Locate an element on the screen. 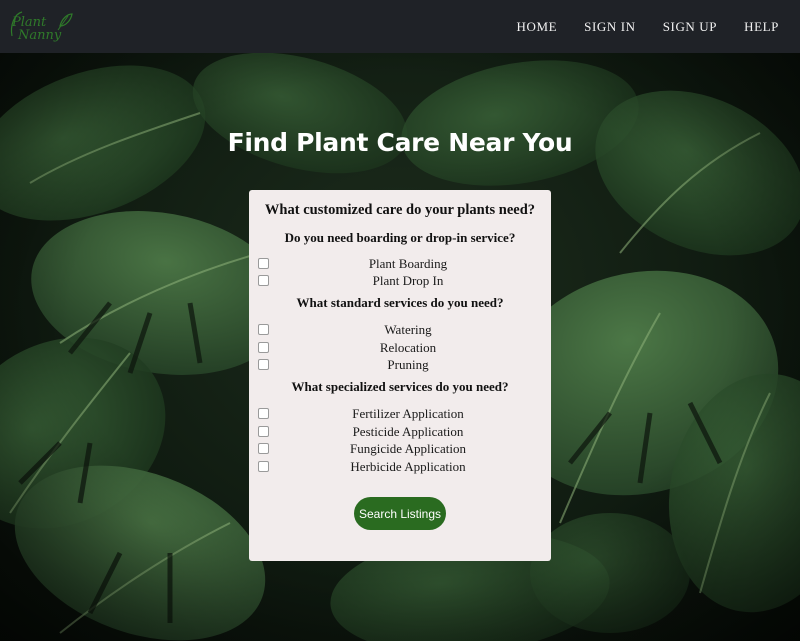  nav-home-link: HOME is located at coordinates (536, 27).